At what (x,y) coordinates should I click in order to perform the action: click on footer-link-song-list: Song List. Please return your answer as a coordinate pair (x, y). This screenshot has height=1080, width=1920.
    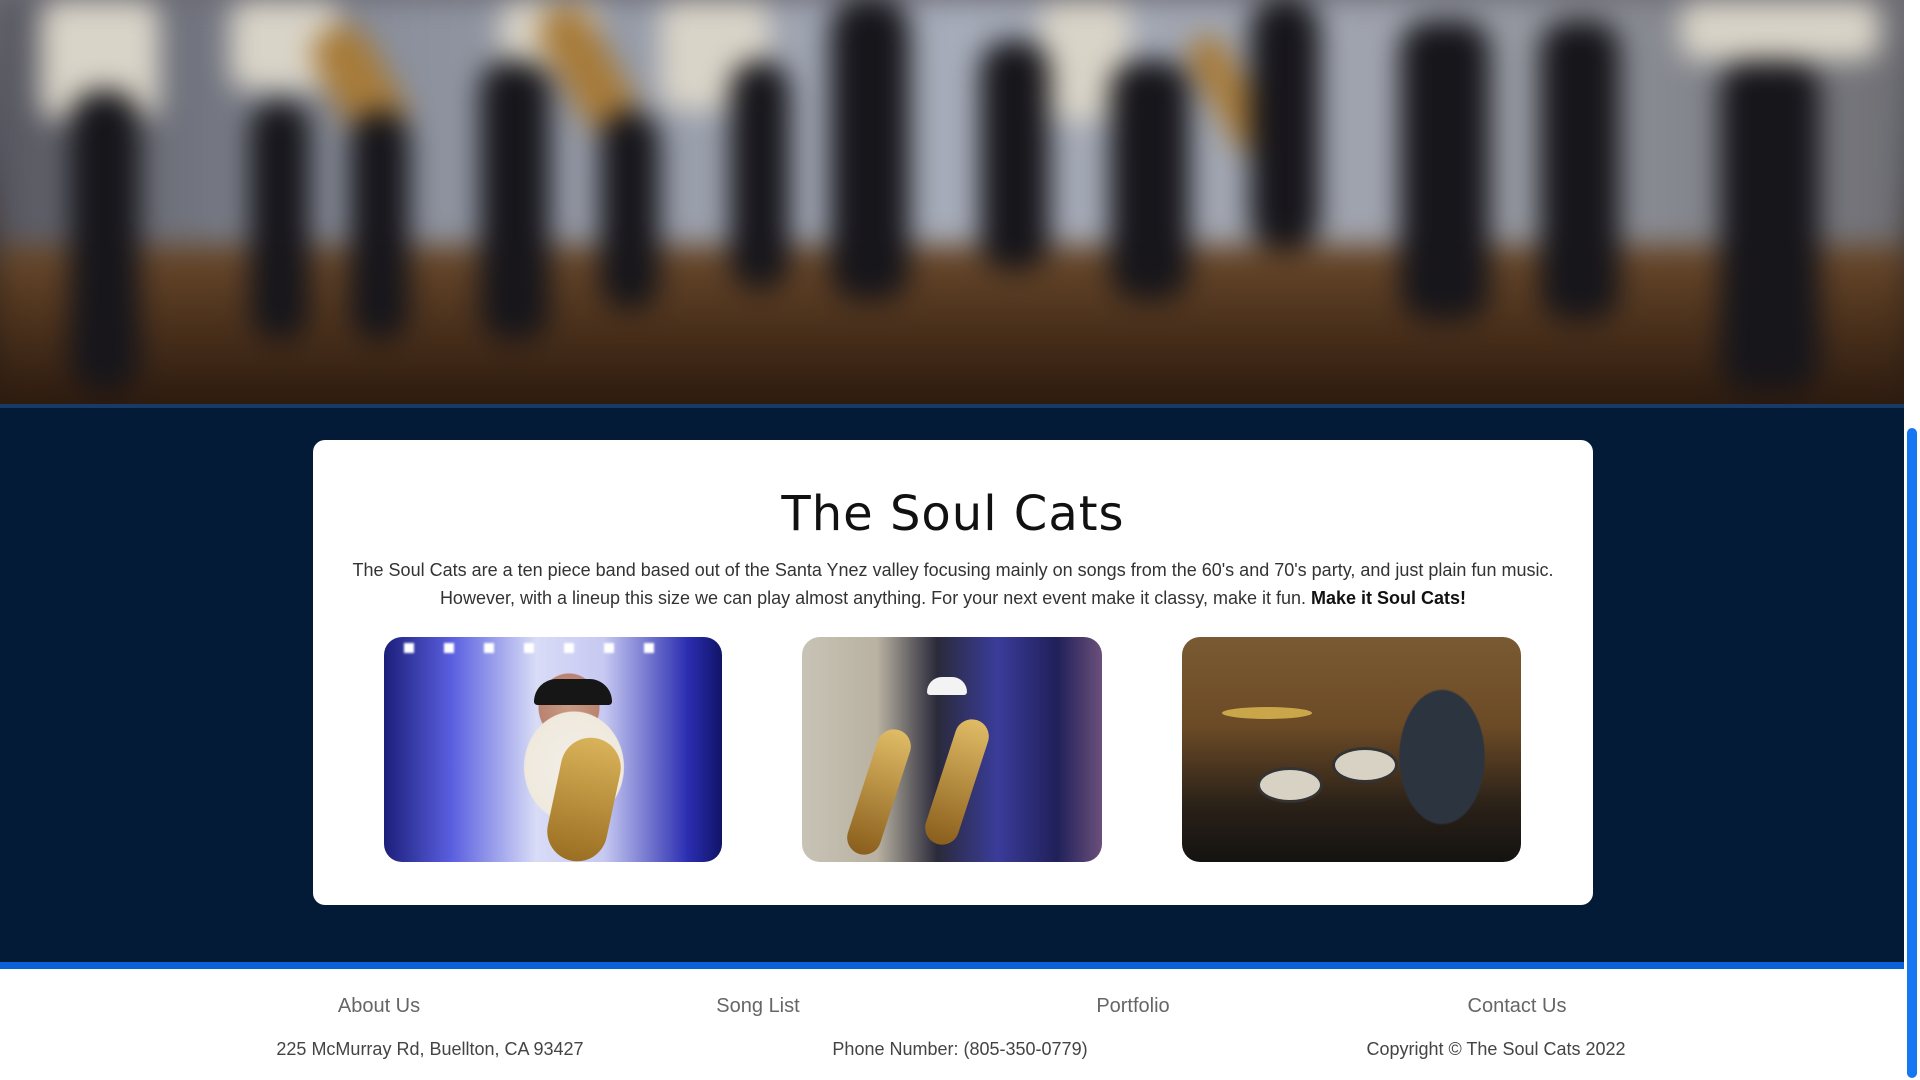
    Looking at the image, I should click on (758, 1006).